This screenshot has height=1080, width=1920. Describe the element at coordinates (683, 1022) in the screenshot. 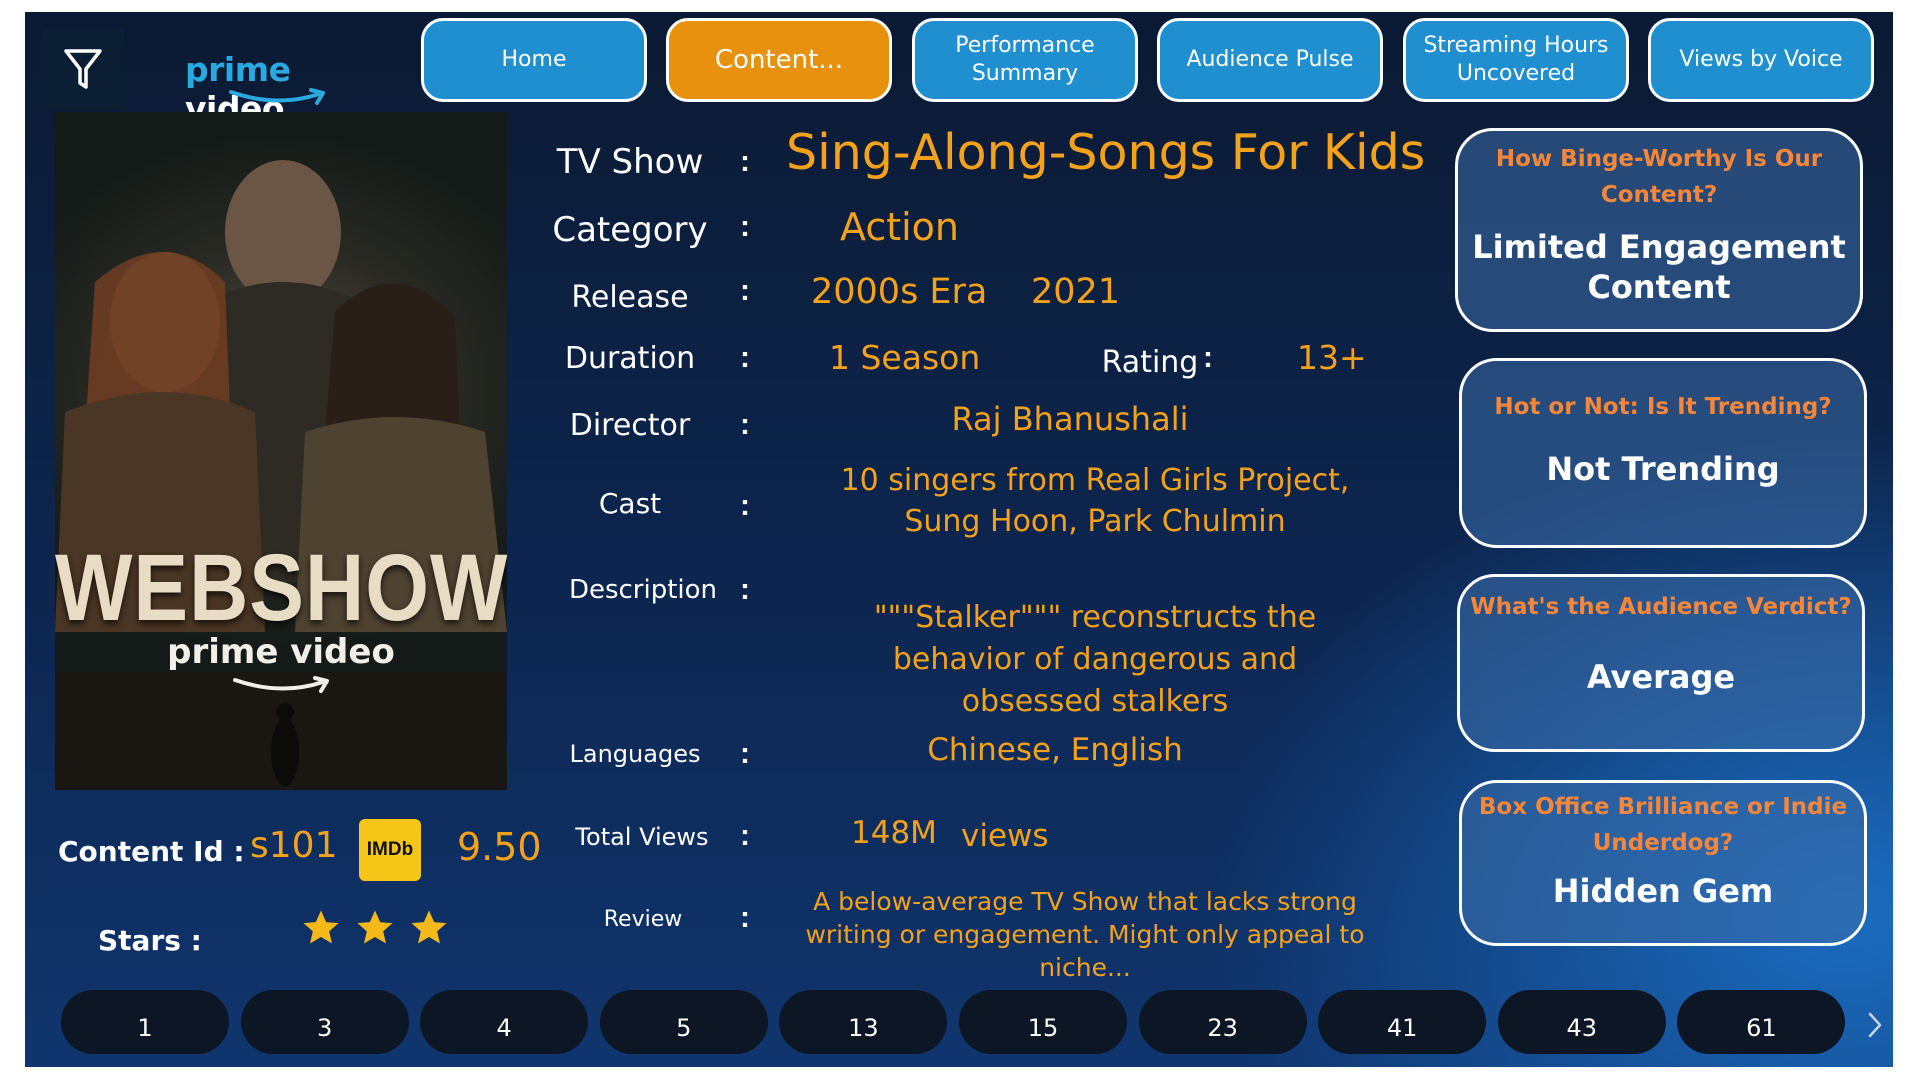

I see `page-button: 5` at that location.